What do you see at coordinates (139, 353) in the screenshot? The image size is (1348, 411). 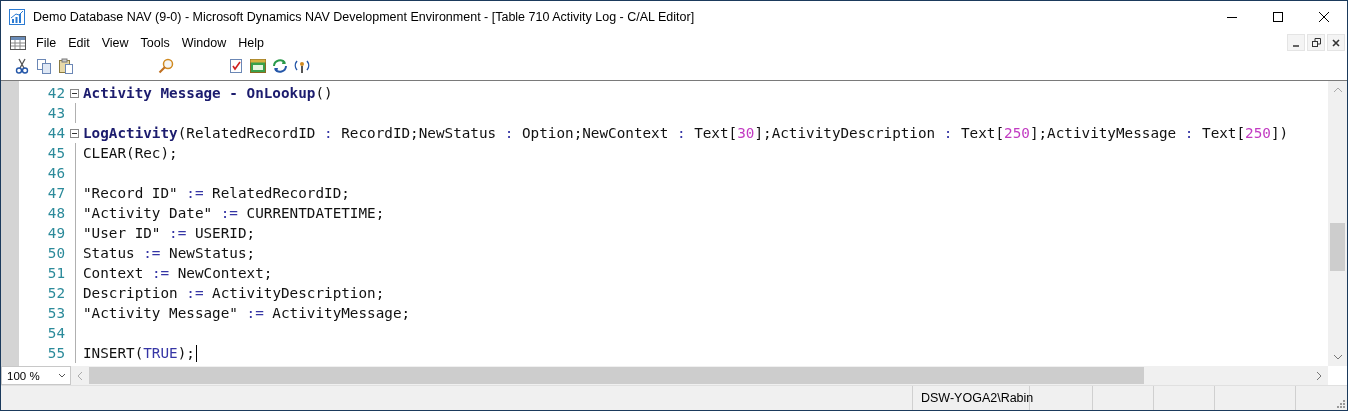 I see `code-line: INSERT(TRUE);` at bounding box center [139, 353].